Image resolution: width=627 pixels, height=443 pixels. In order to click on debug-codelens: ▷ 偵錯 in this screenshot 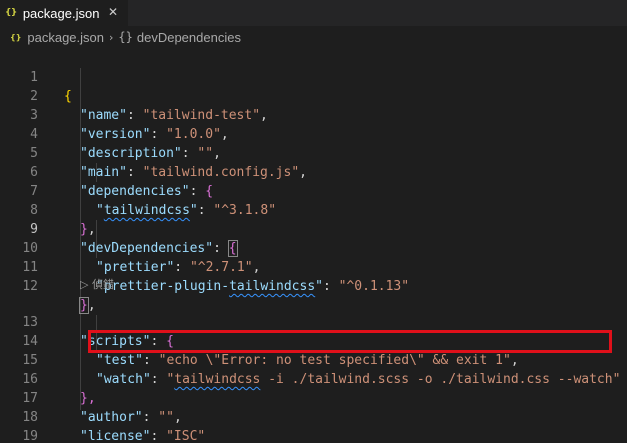, I will do `click(97, 284)`.